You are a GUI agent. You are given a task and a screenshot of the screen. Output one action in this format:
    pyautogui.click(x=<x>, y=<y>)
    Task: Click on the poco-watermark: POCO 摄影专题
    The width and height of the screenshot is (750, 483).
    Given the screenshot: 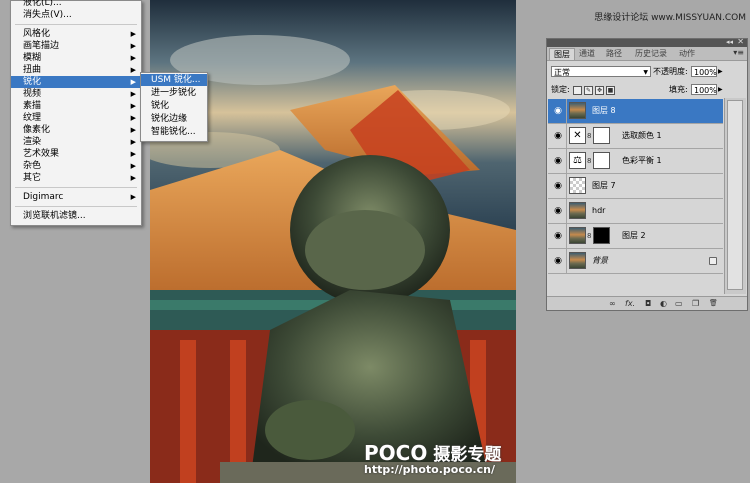 What is the action you would take?
    pyautogui.click(x=432, y=452)
    